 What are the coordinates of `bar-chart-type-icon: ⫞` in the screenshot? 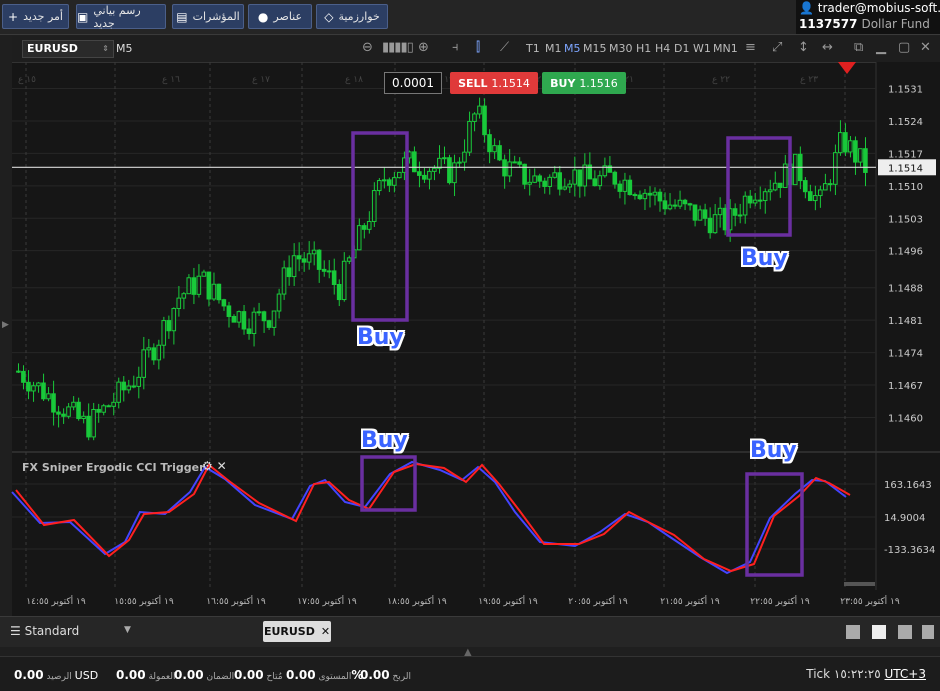 It's located at (455, 47).